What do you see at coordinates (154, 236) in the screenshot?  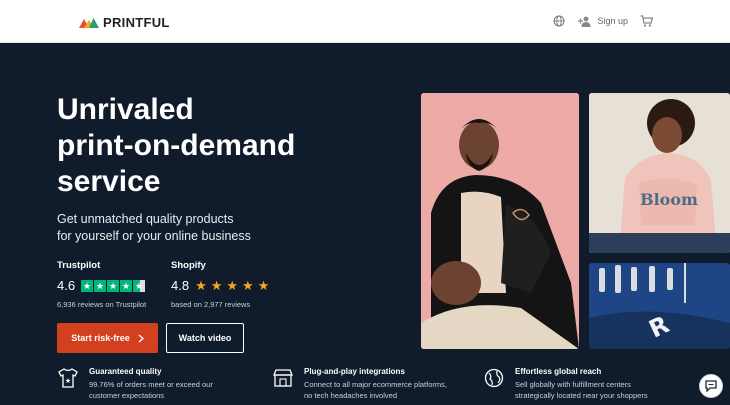 I see `subhead-line: for yourself or your online business` at bounding box center [154, 236].